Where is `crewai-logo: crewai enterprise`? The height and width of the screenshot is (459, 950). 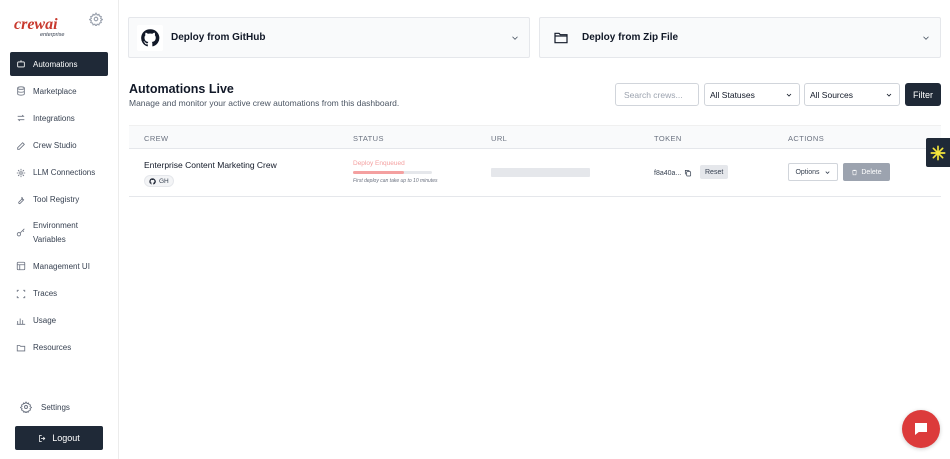
crewai-logo: crewai enterprise is located at coordinates (46, 26).